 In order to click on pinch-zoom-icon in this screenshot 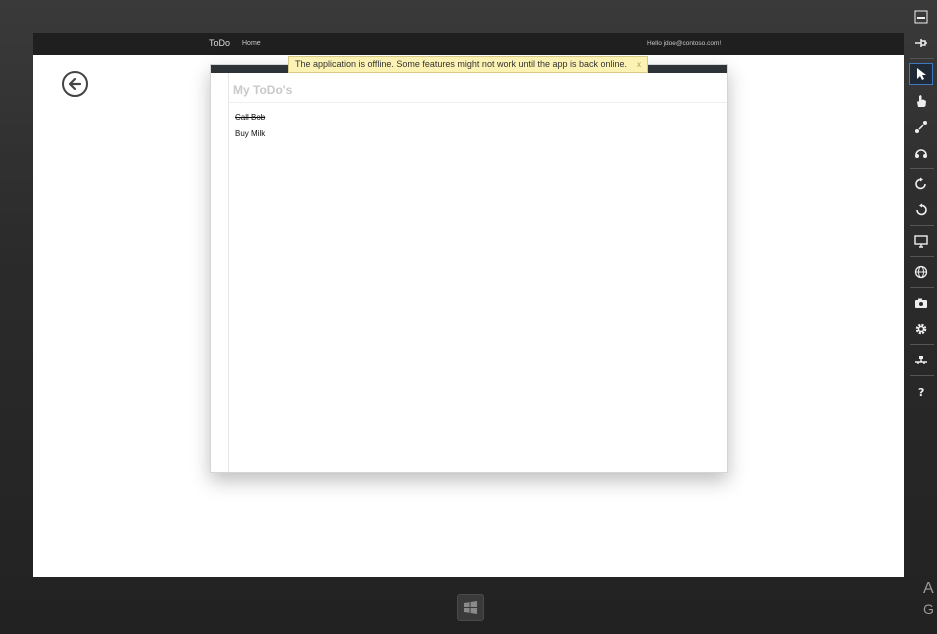, I will do `click(921, 127)`.